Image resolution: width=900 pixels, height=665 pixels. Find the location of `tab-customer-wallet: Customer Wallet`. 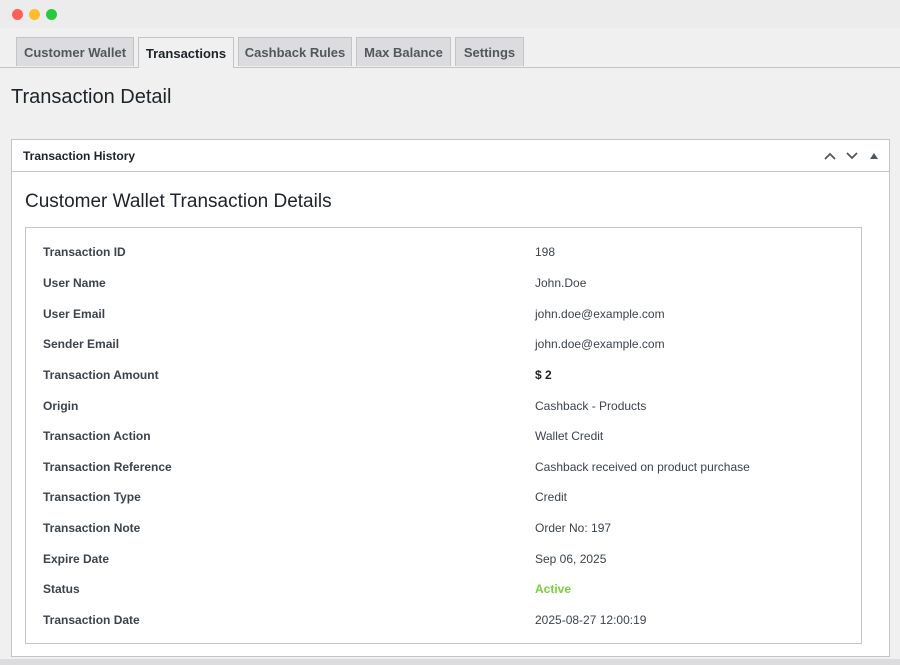

tab-customer-wallet: Customer Wallet is located at coordinates (75, 51).